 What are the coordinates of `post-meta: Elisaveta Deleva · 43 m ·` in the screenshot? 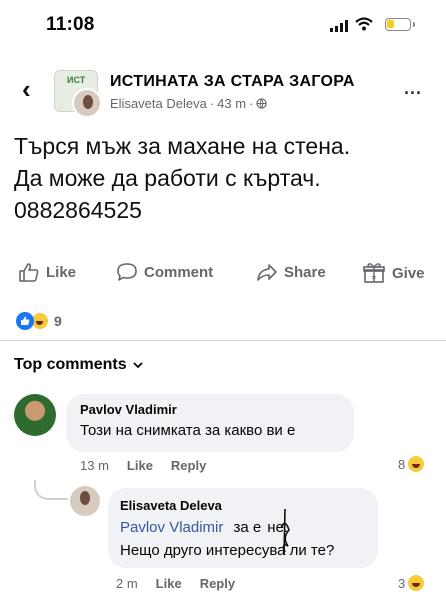 It's located at (189, 103).